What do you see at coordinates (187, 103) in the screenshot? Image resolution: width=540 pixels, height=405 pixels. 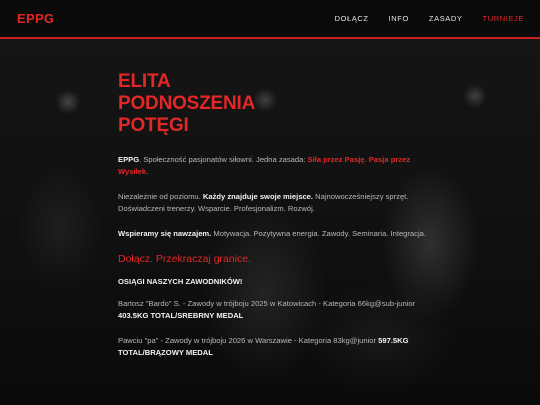 I see `hero-title-line-2: PODNOSZENIA` at bounding box center [187, 103].